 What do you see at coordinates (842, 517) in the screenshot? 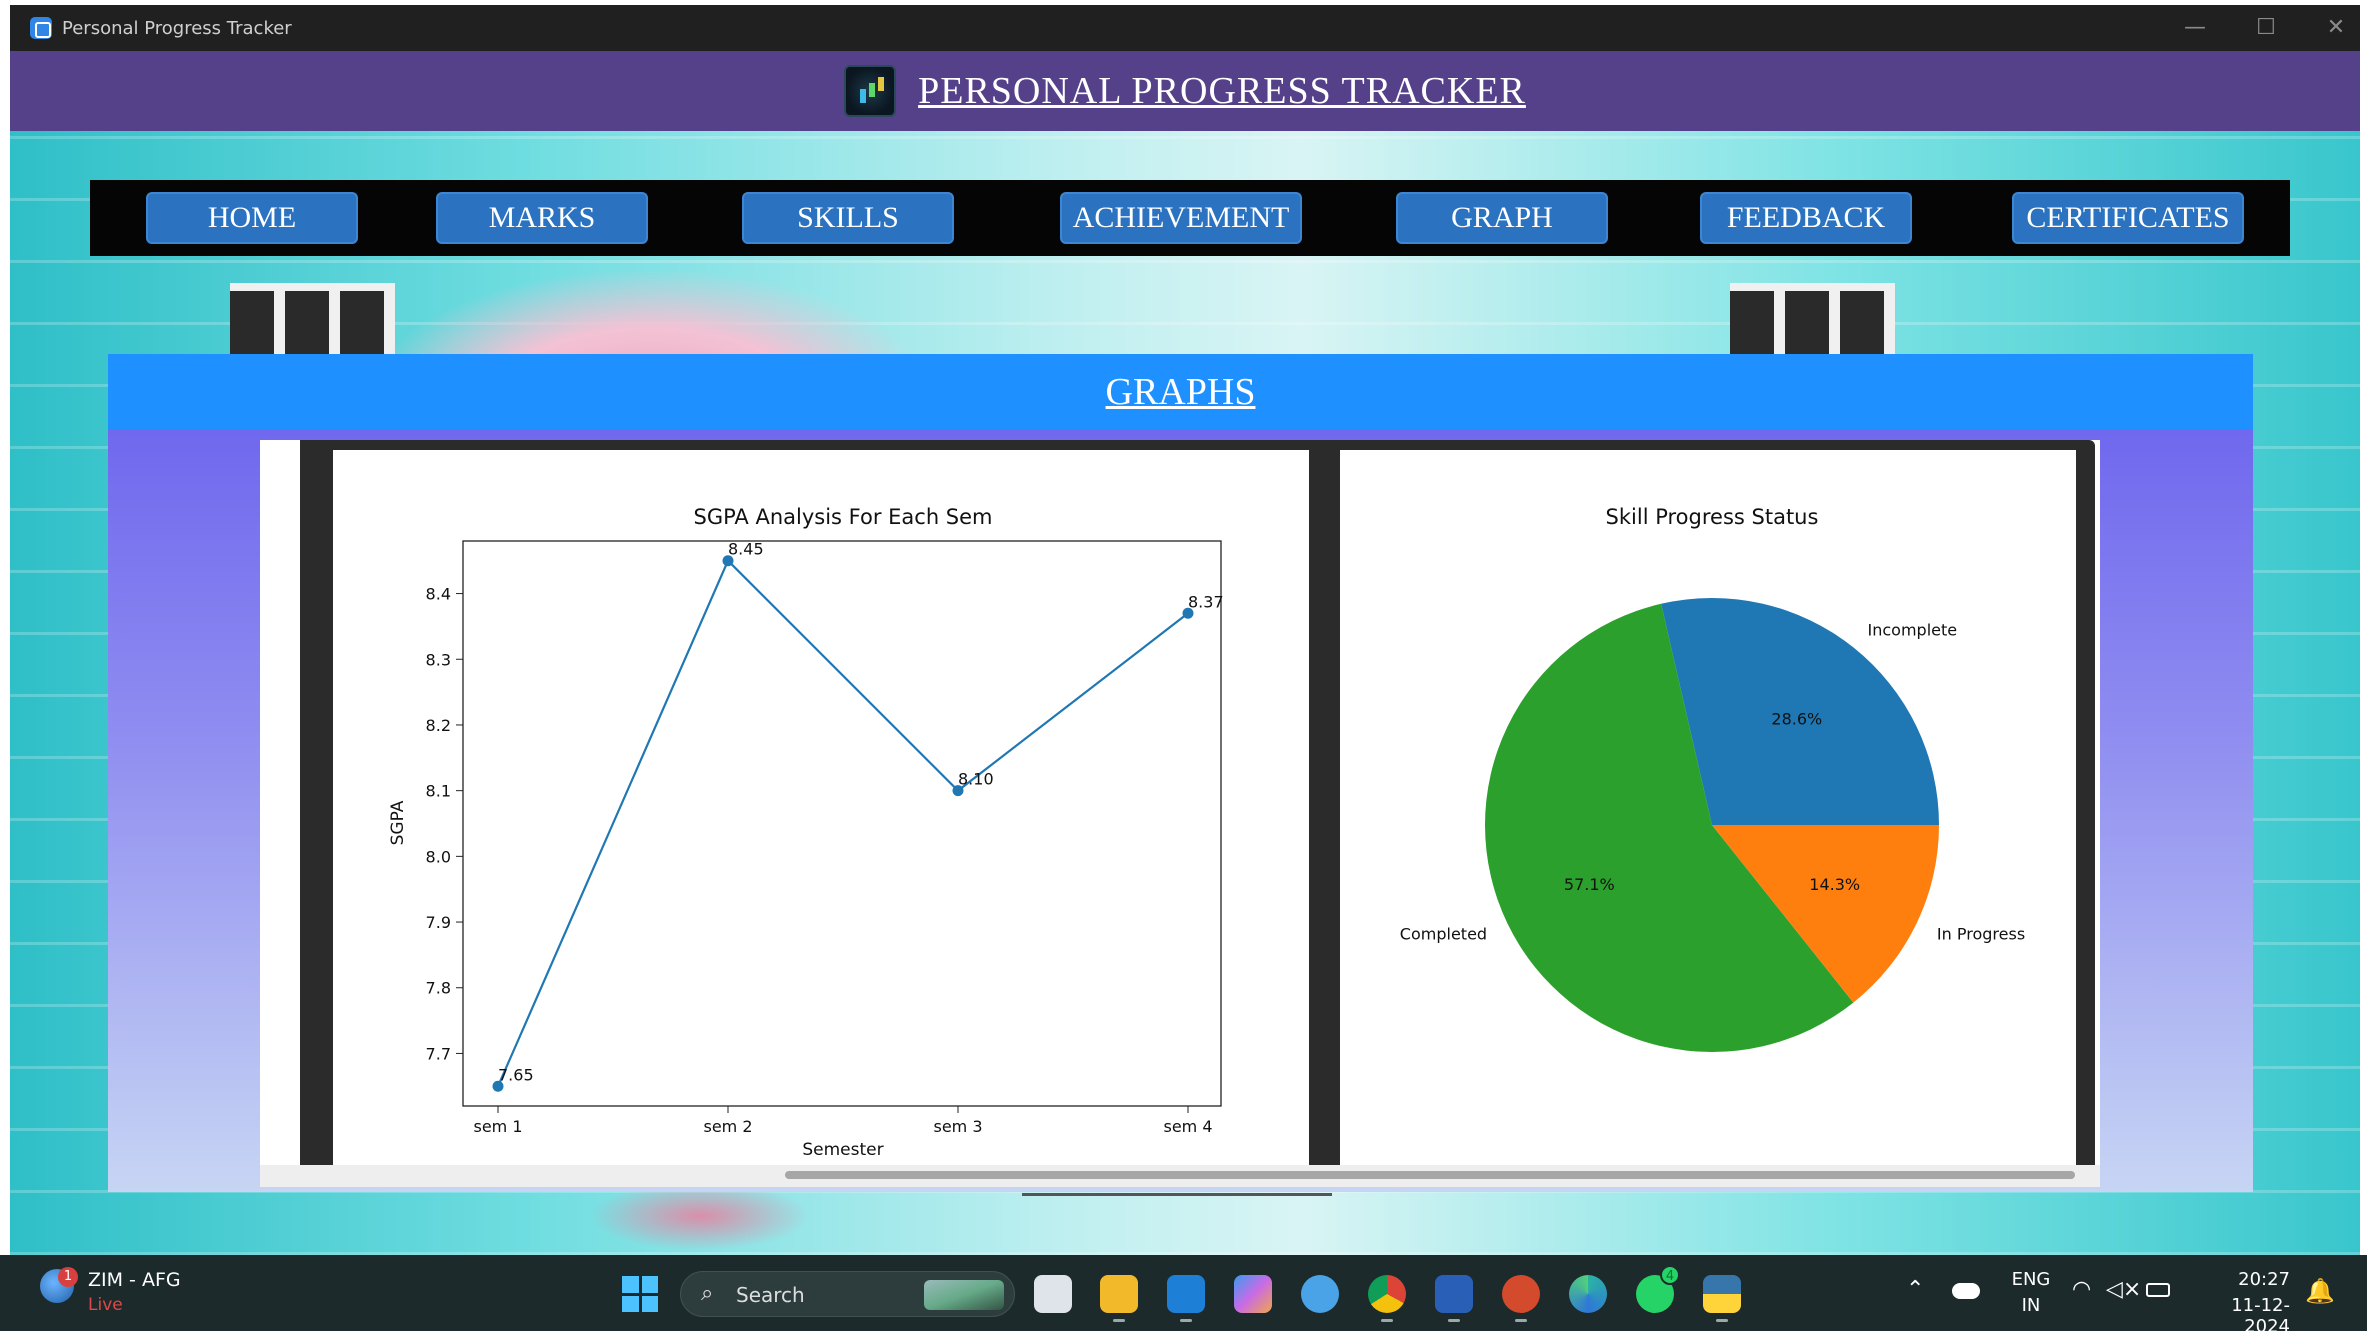
I see `chart-title: SGPA Analysis For Each Sem` at bounding box center [842, 517].